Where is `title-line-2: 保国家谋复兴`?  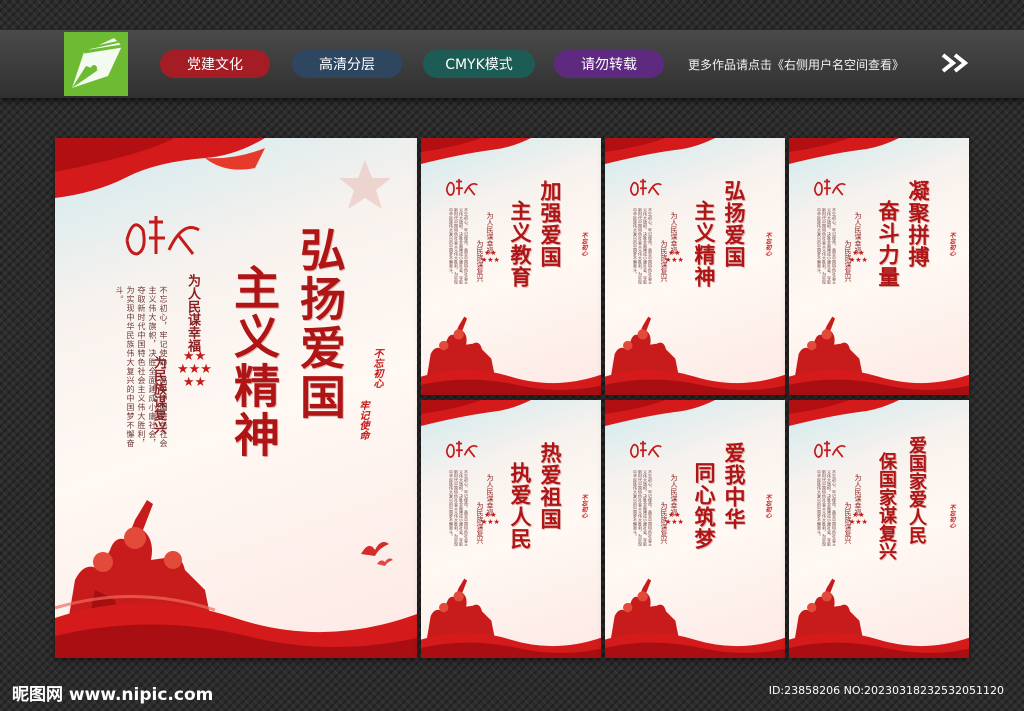 title-line-2: 保国家谋复兴 is located at coordinates (886, 506).